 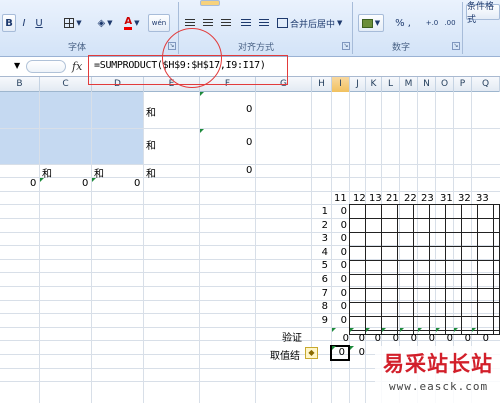 What do you see at coordinates (371, 23) in the screenshot?
I see `currency-button: ▼` at bounding box center [371, 23].